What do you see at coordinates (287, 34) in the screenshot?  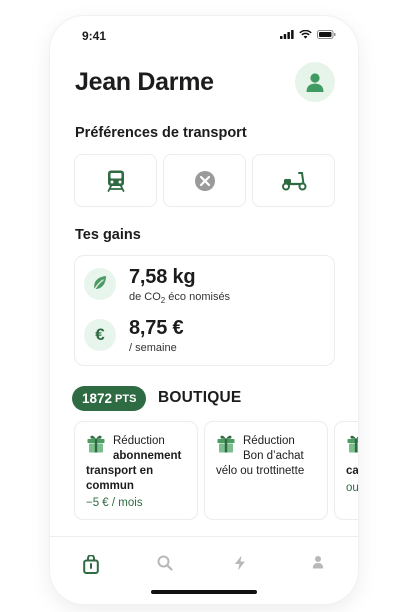 I see `signal-icon` at bounding box center [287, 34].